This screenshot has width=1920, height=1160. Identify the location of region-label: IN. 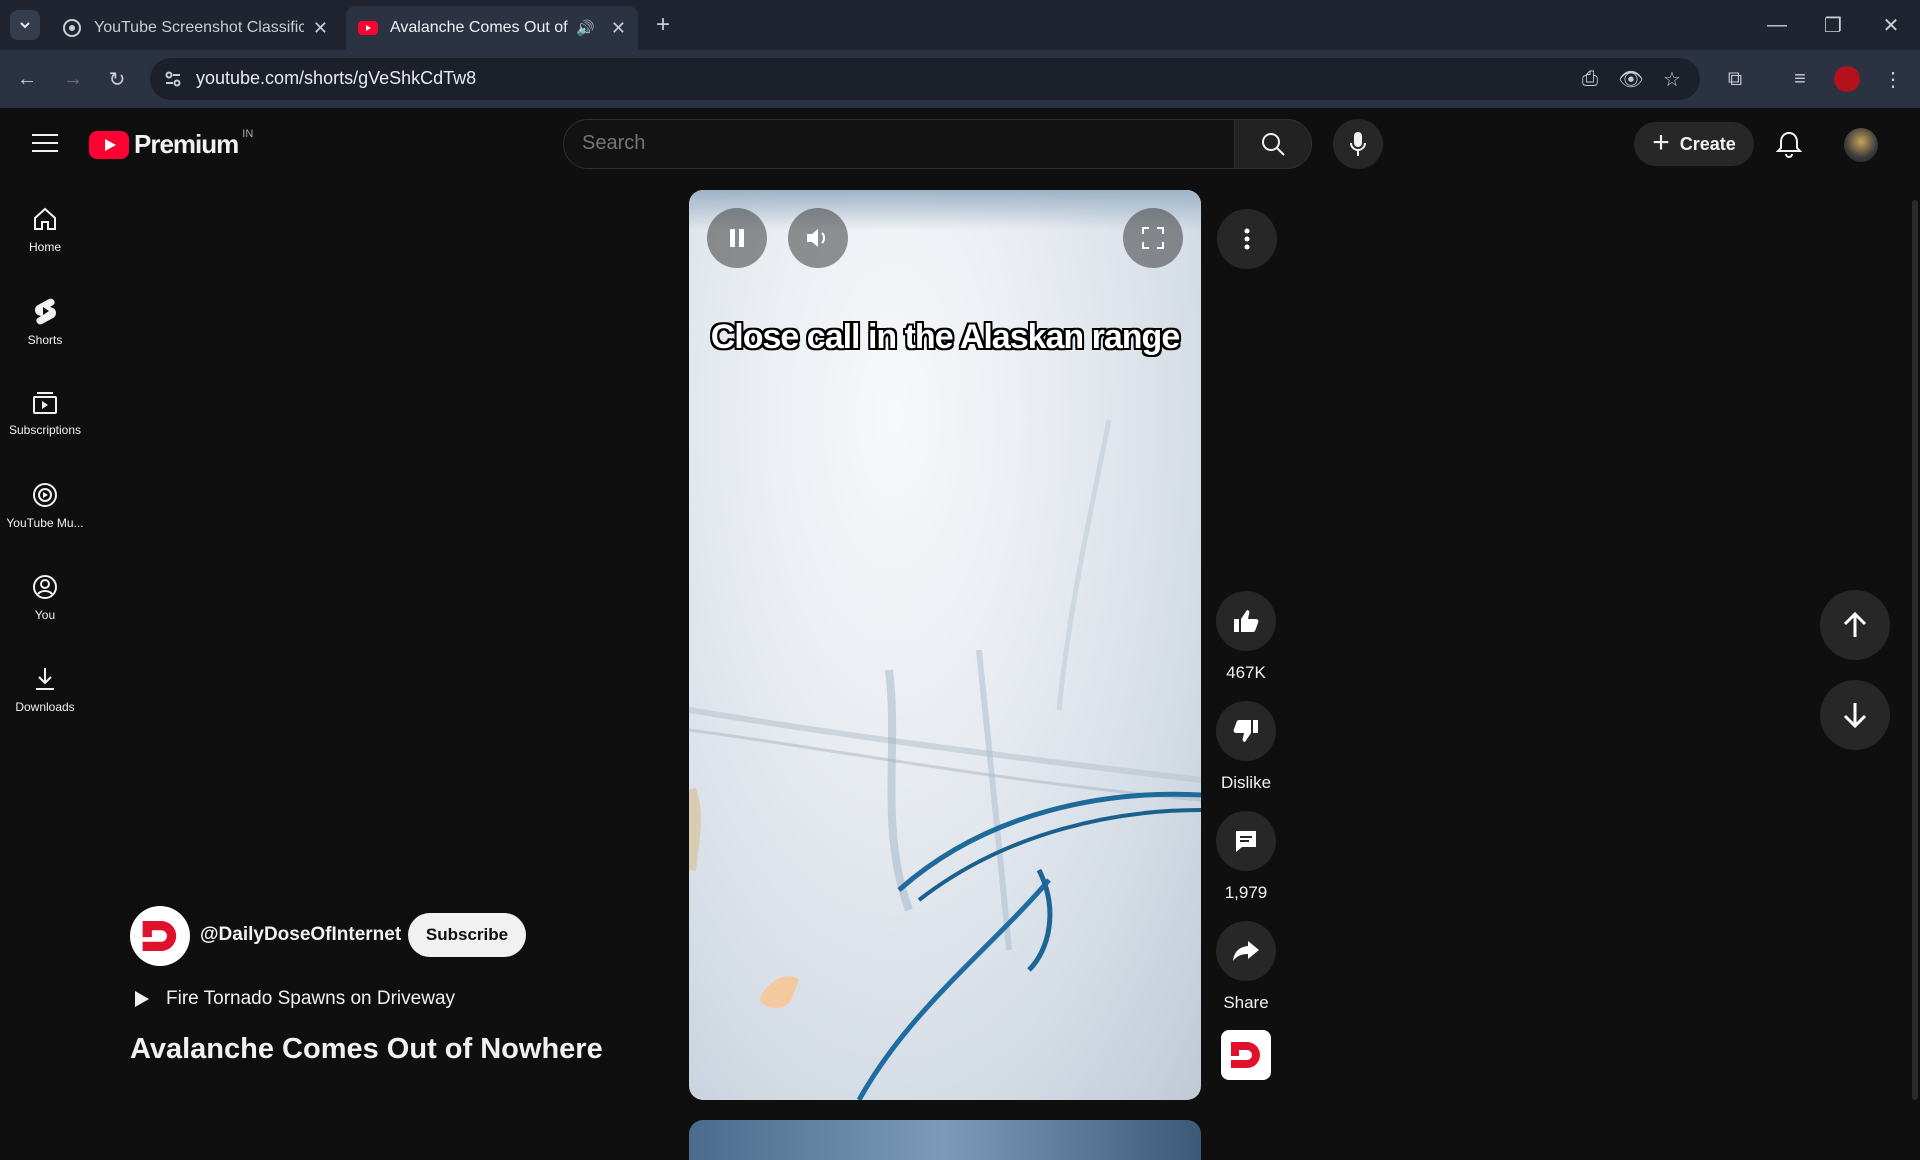
(248, 133).